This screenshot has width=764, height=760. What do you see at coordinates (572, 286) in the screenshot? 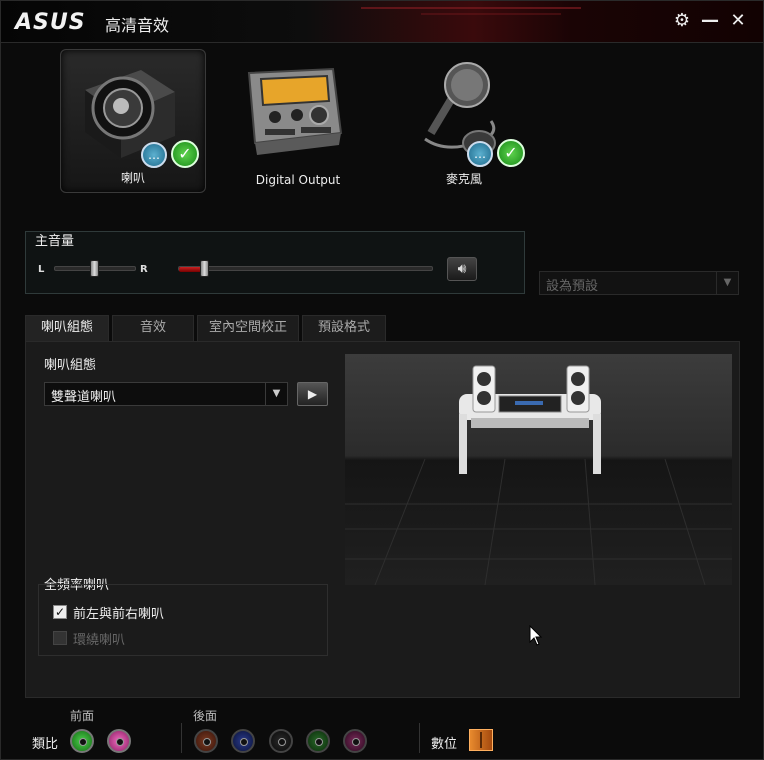
I see `set-default-label: 設為預設` at bounding box center [572, 286].